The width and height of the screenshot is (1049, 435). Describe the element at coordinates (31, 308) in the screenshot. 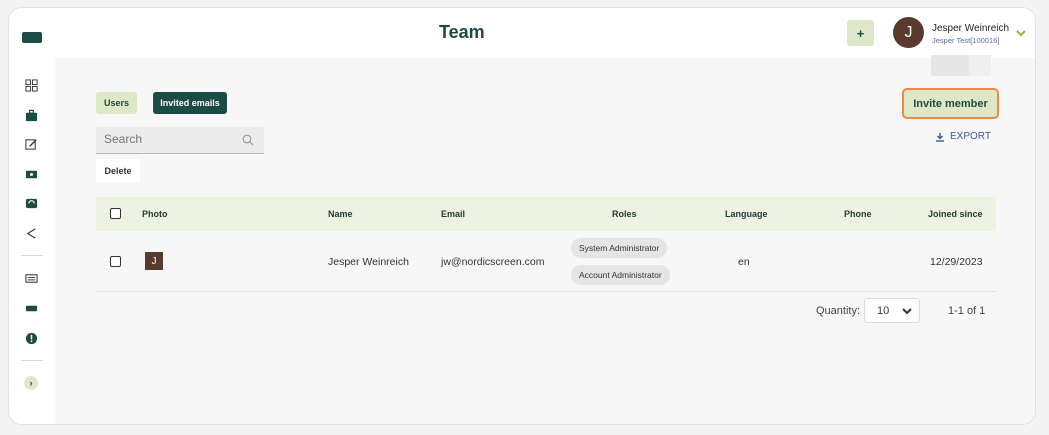

I see `rectangle-icon` at that location.